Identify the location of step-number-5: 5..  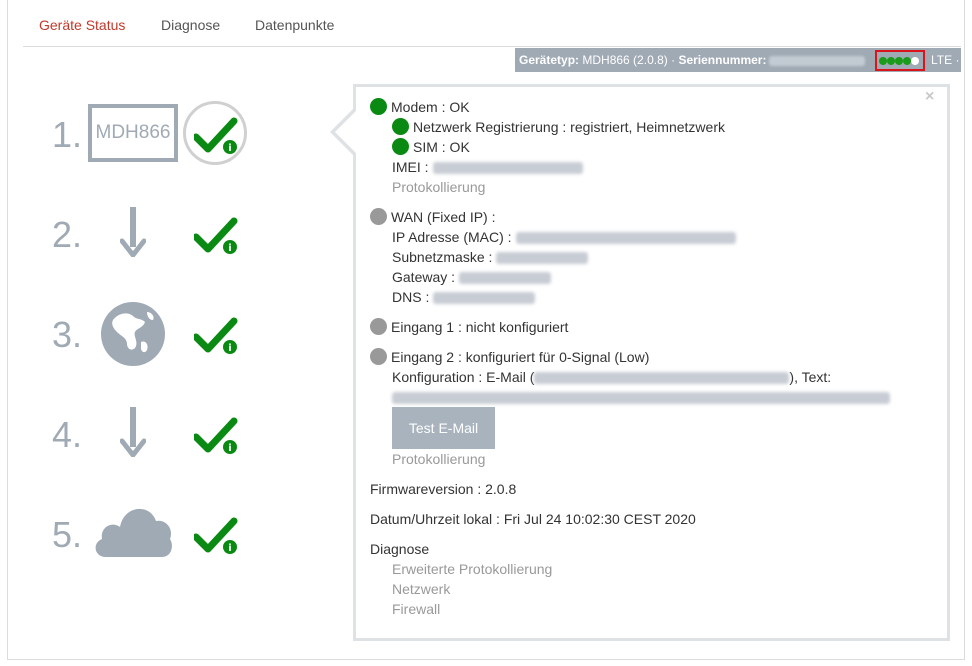
(67, 534).